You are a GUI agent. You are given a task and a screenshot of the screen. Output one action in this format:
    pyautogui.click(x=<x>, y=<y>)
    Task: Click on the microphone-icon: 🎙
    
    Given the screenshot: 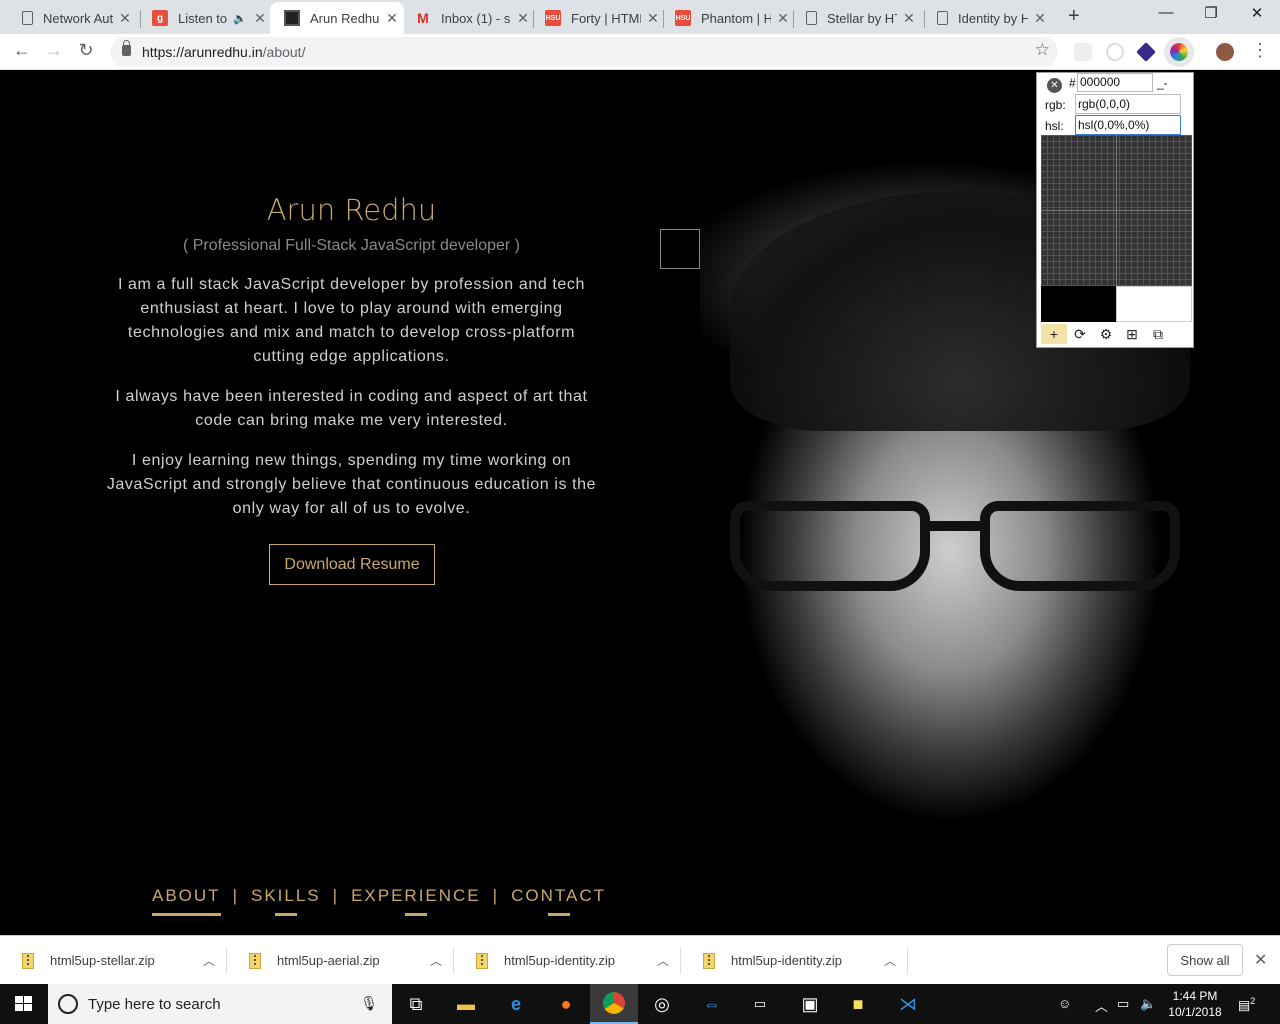 What is the action you would take?
    pyautogui.click(x=369, y=1003)
    